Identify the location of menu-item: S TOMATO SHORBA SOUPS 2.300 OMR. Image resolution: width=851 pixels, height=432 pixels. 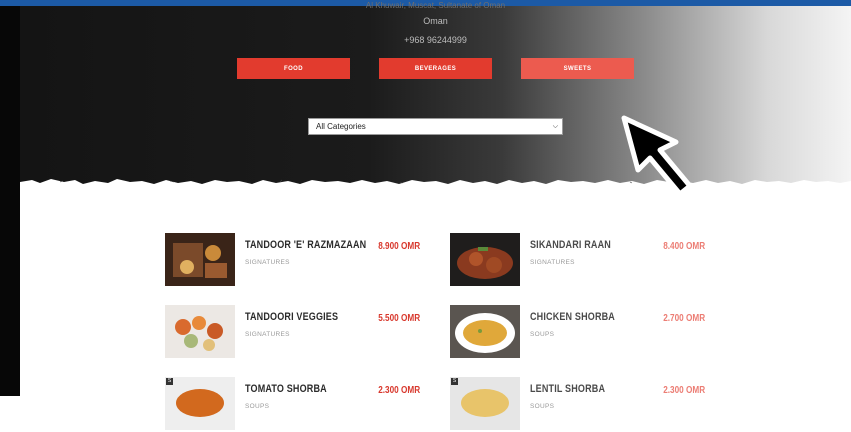
(300, 404).